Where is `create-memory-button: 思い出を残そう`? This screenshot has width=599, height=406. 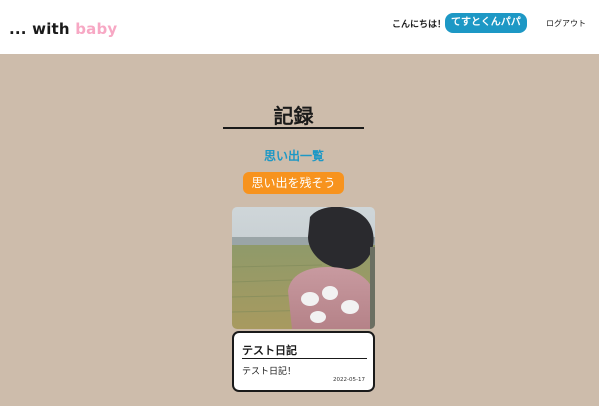
create-memory-button: 思い出を残そう is located at coordinates (293, 183).